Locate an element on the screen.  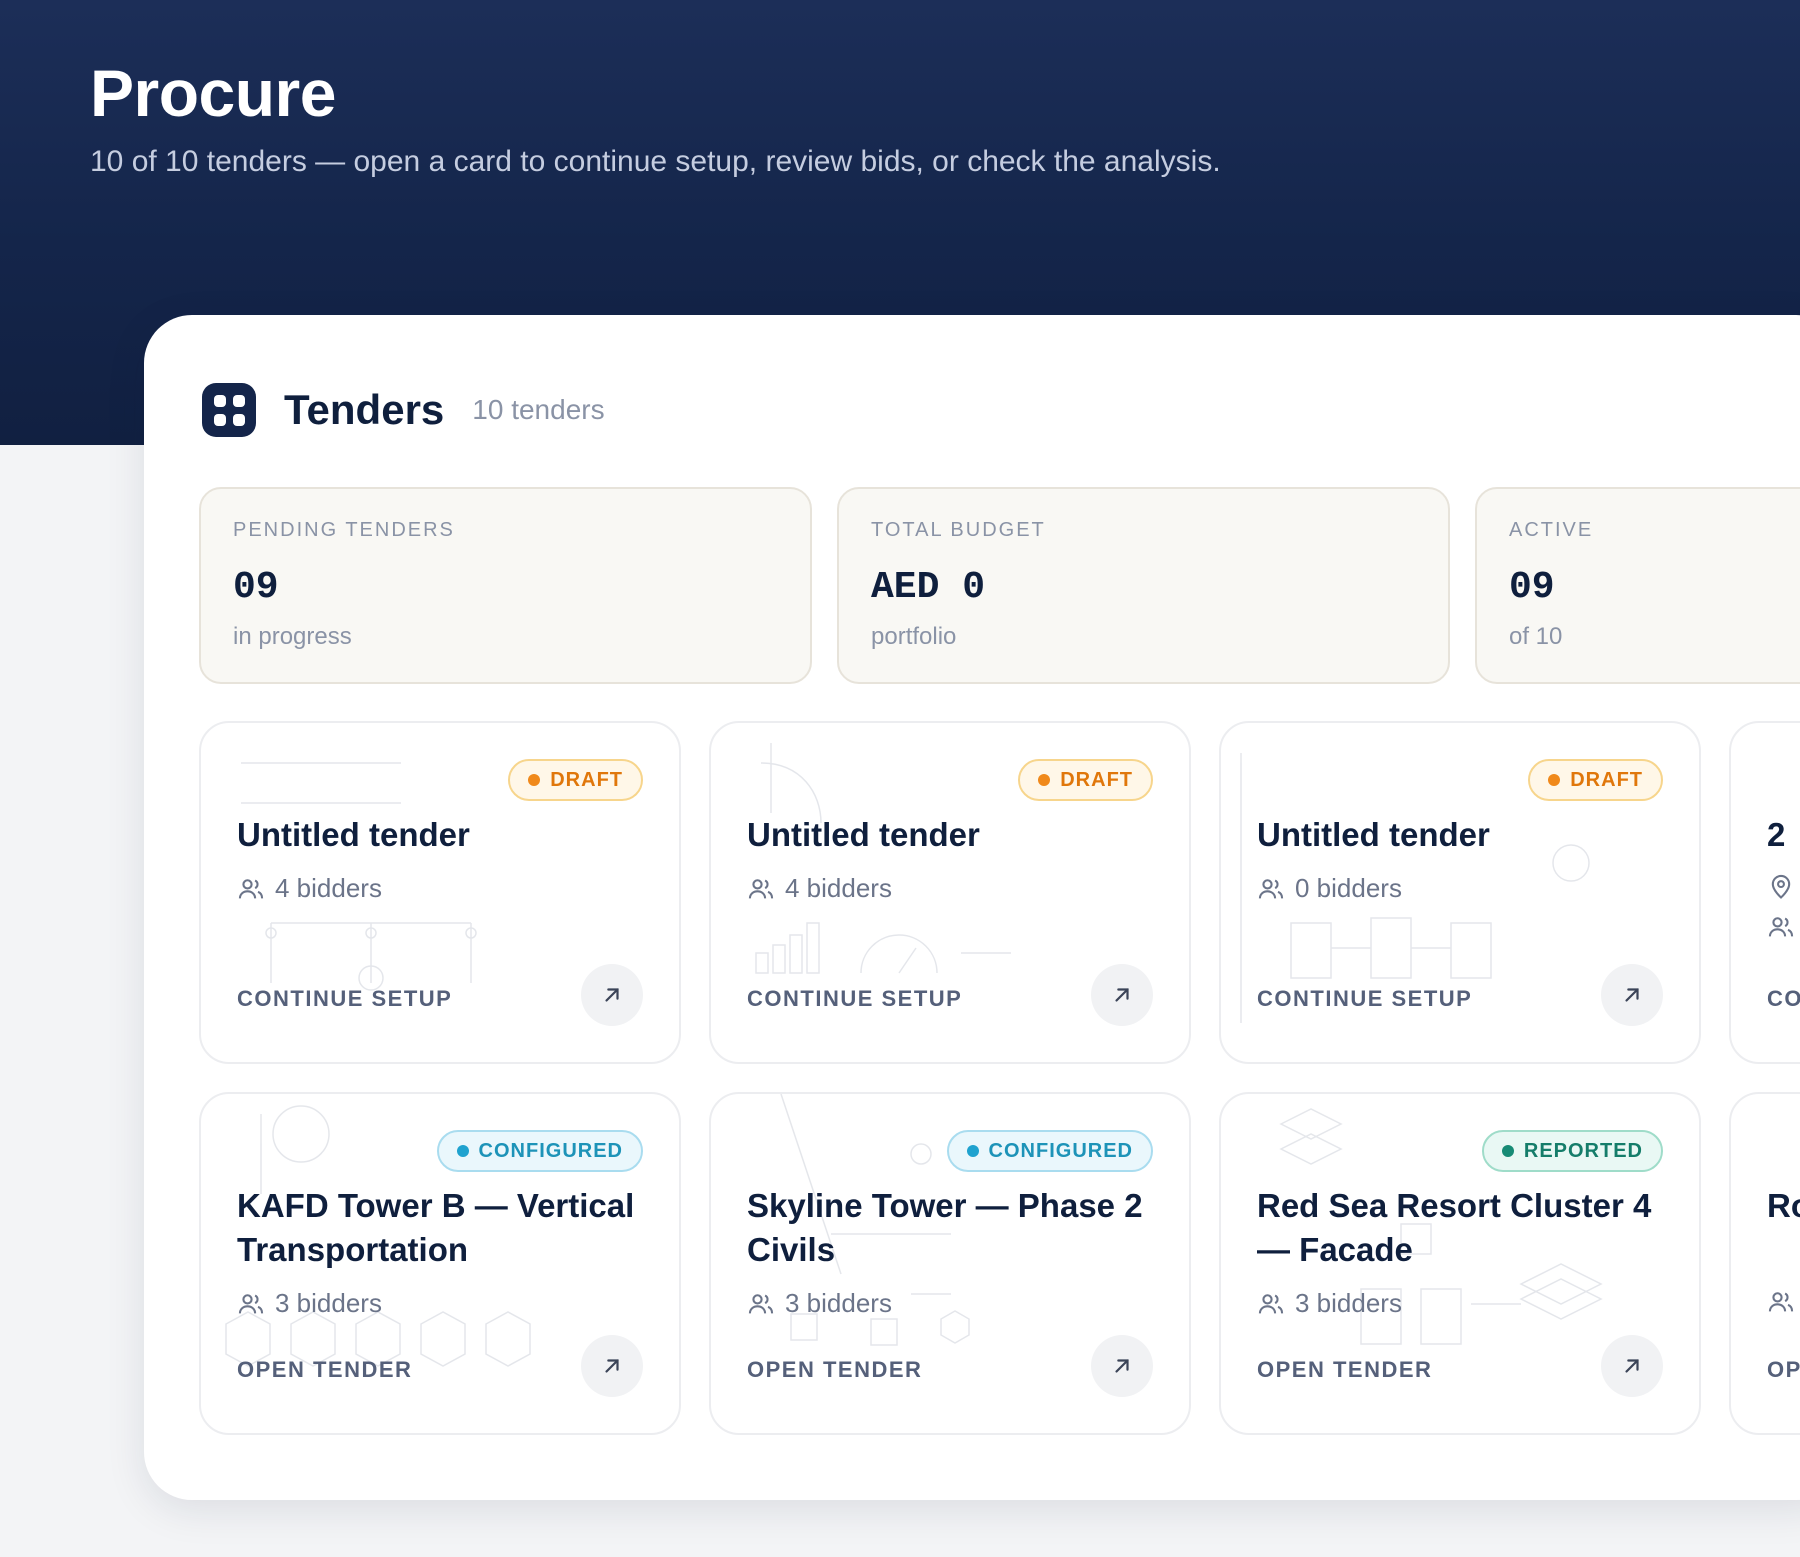
stat-value: AED 0 is located at coordinates (928, 587).